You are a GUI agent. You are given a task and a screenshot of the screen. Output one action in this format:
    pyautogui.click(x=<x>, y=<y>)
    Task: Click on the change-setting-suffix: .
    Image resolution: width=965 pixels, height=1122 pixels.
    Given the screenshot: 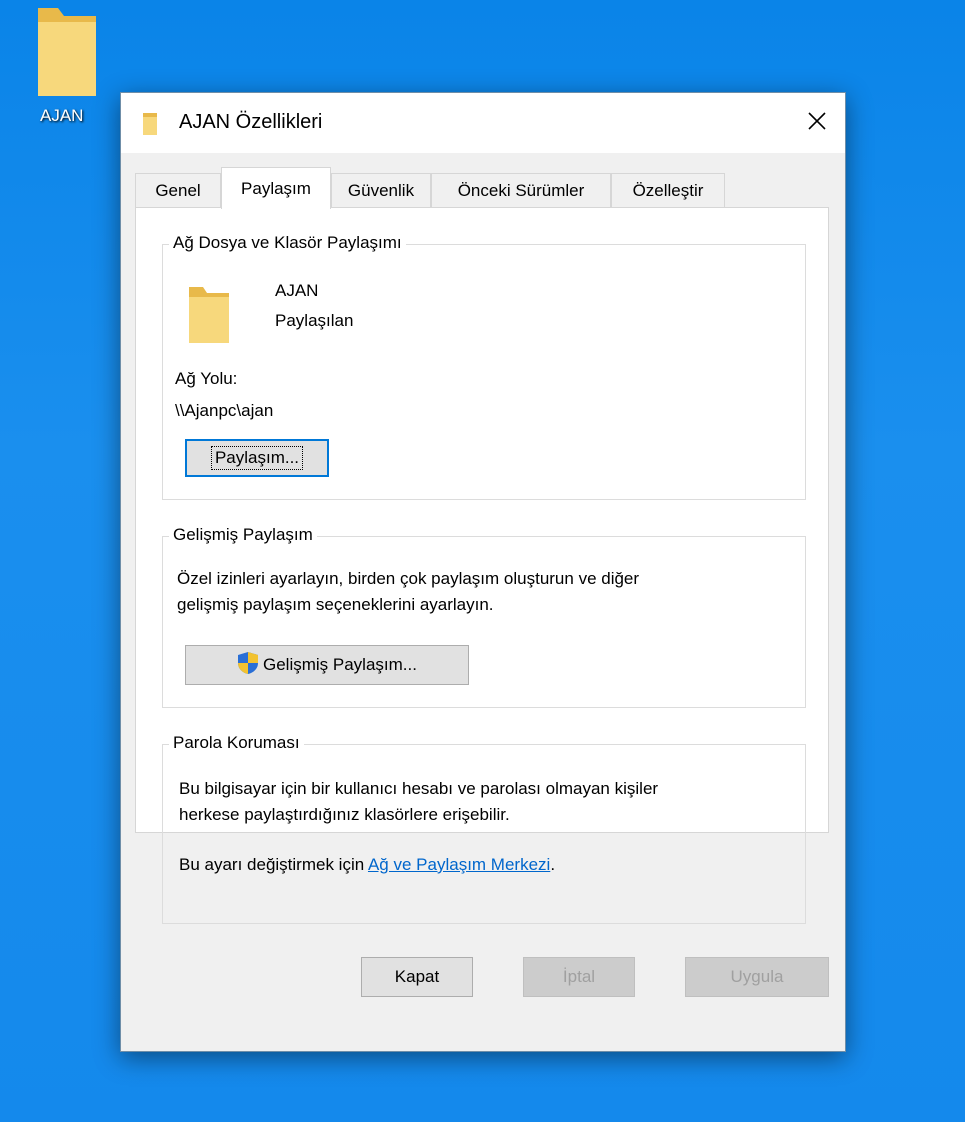 What is the action you would take?
    pyautogui.click(x=553, y=864)
    